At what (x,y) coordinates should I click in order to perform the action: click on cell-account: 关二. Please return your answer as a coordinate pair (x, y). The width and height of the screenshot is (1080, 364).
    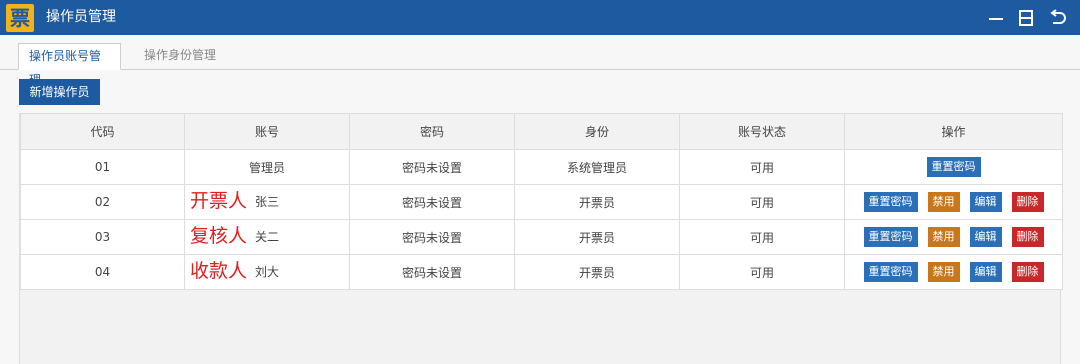
    Looking at the image, I should click on (267, 237).